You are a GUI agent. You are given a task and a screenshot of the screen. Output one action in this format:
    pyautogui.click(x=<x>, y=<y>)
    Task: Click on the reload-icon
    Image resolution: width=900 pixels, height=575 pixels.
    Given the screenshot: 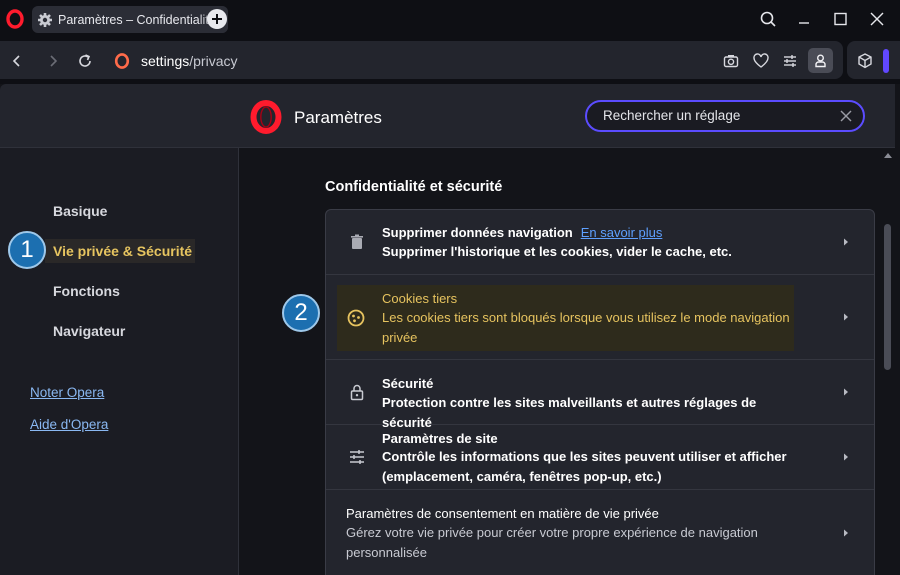 What is the action you would take?
    pyautogui.click(x=85, y=61)
    